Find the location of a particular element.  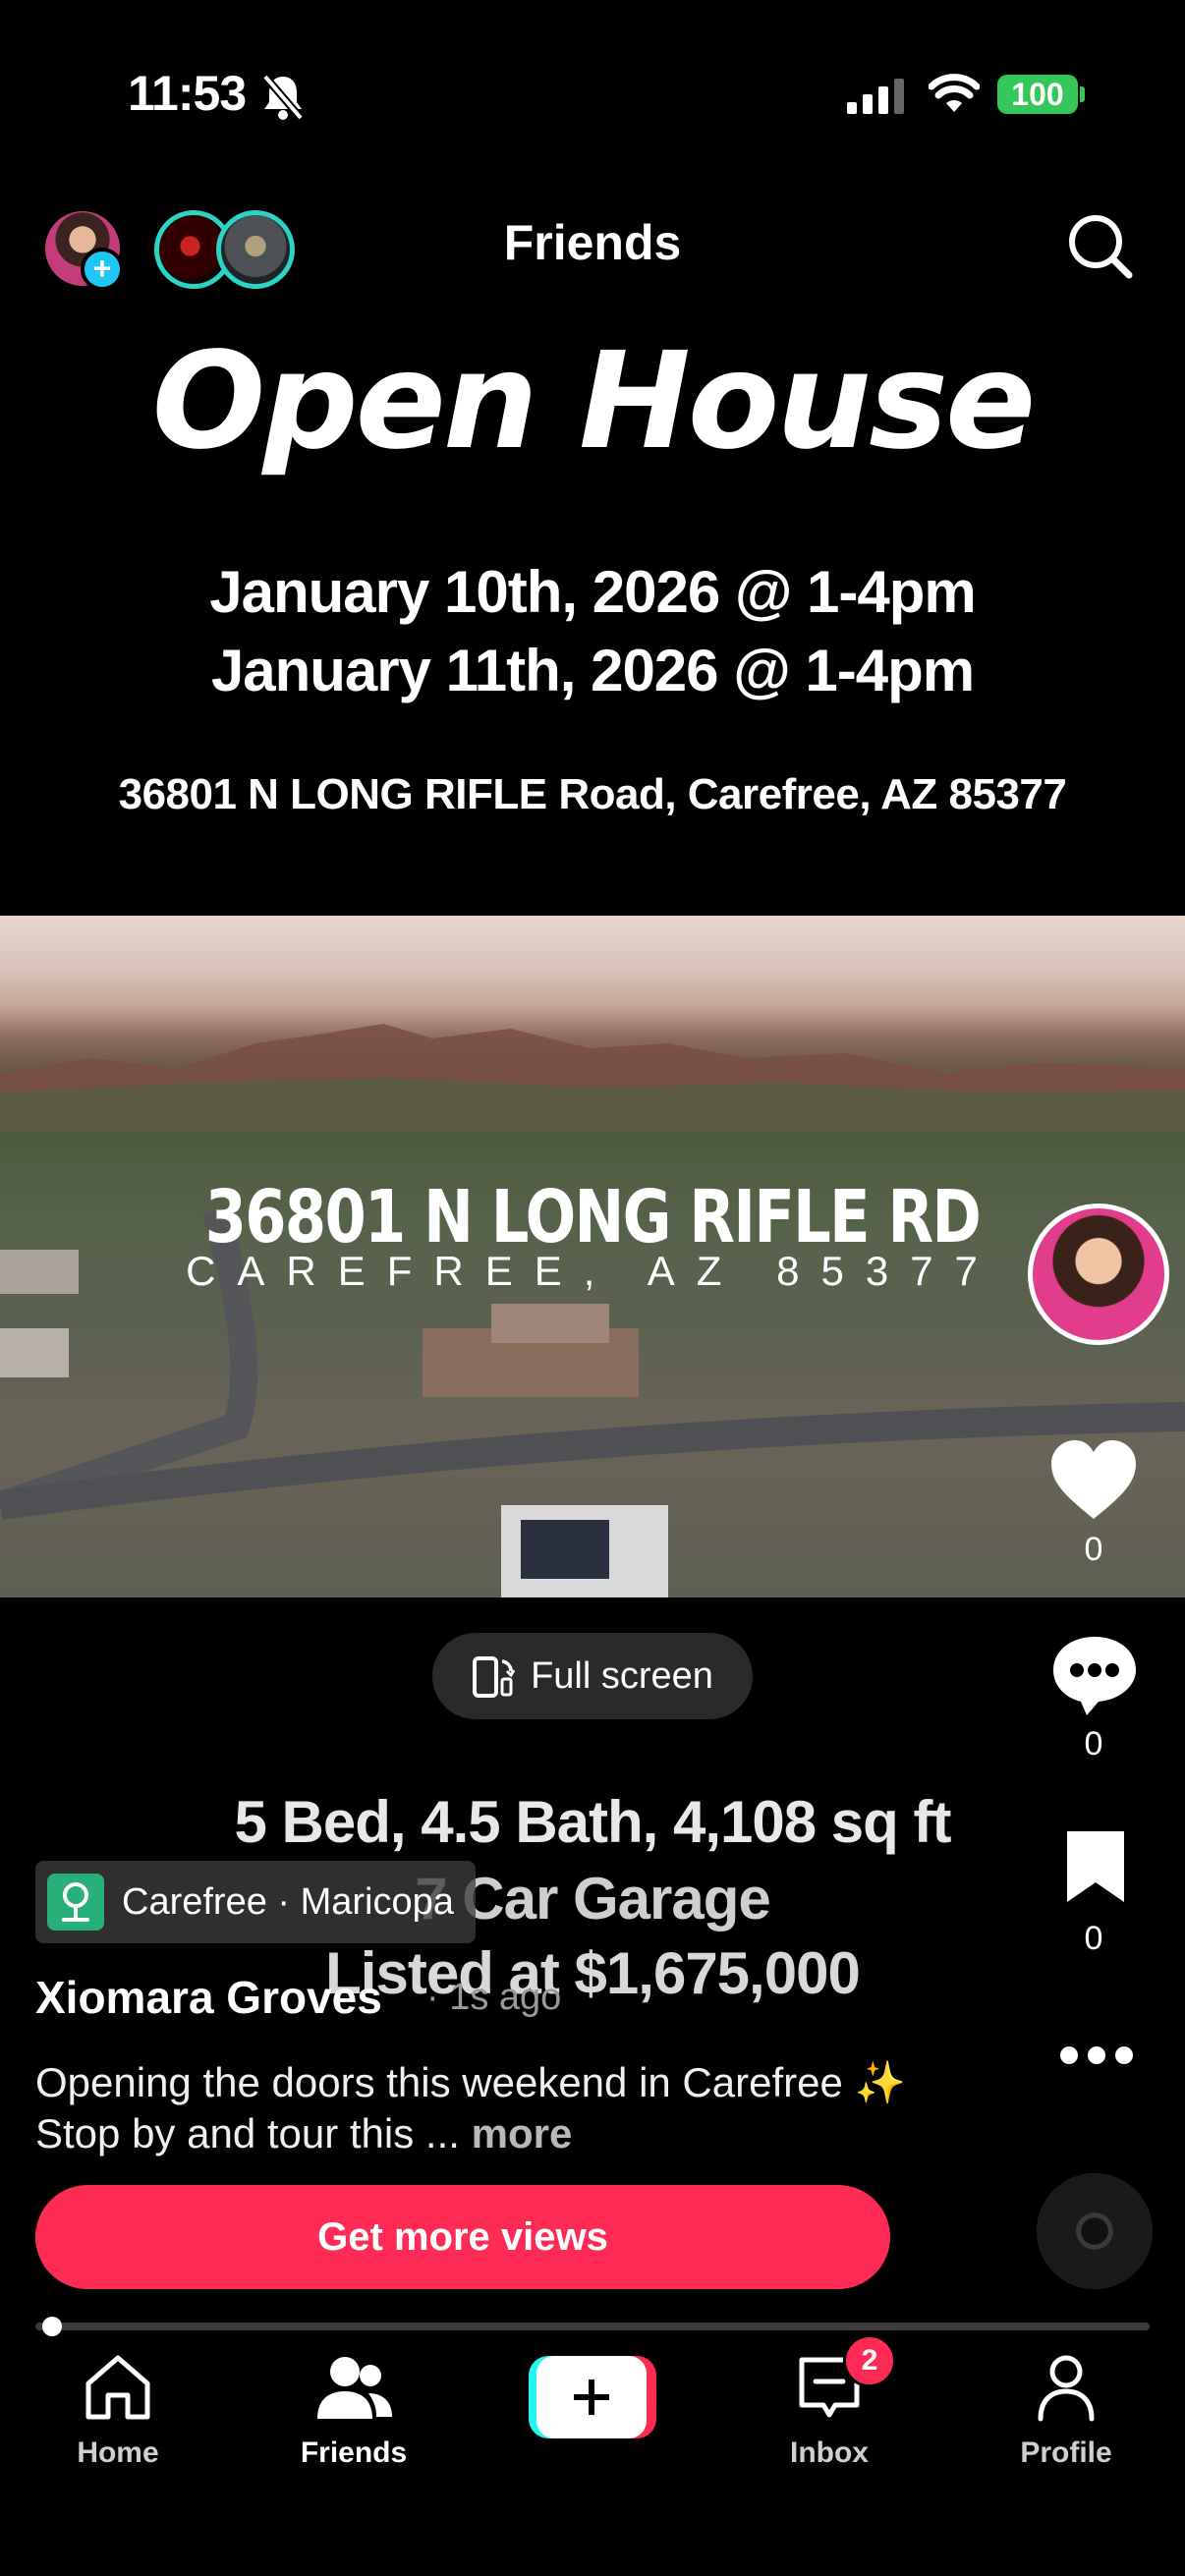

full-screen-button: Full screen is located at coordinates (592, 1676).